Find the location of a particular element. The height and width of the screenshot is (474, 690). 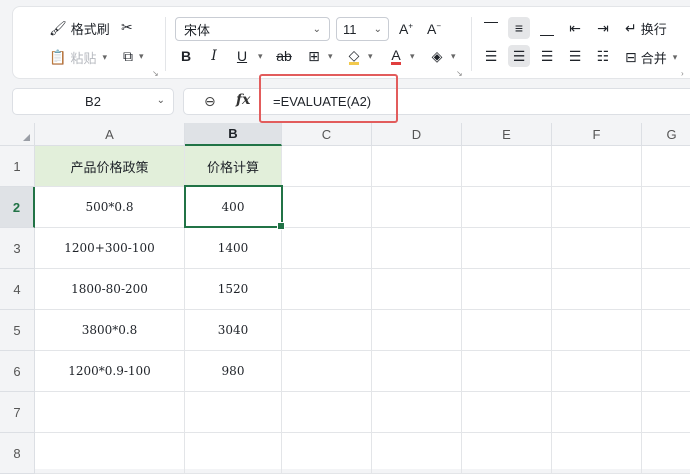

cell-a2: 500*0.8 is located at coordinates (110, 207).